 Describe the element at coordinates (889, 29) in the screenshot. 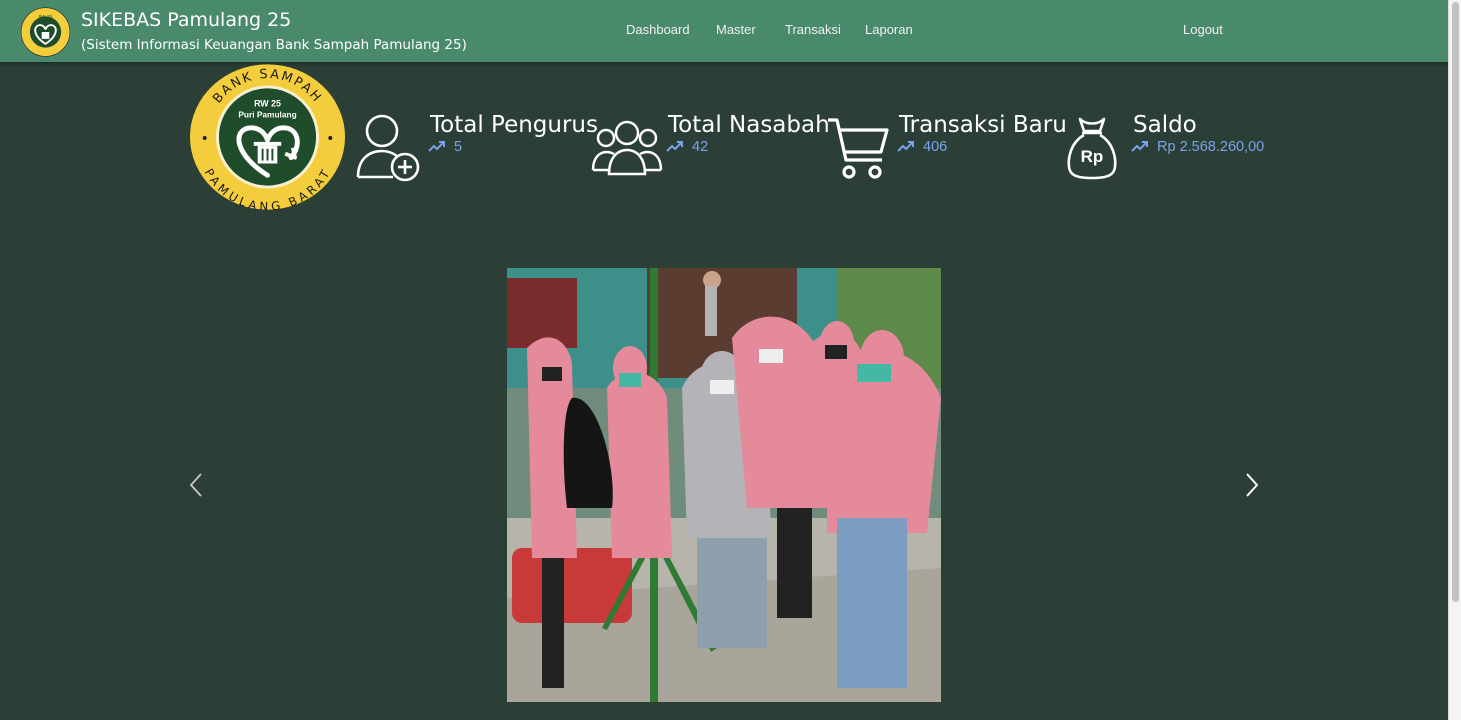

I see `nav-laporan: Laporan` at that location.